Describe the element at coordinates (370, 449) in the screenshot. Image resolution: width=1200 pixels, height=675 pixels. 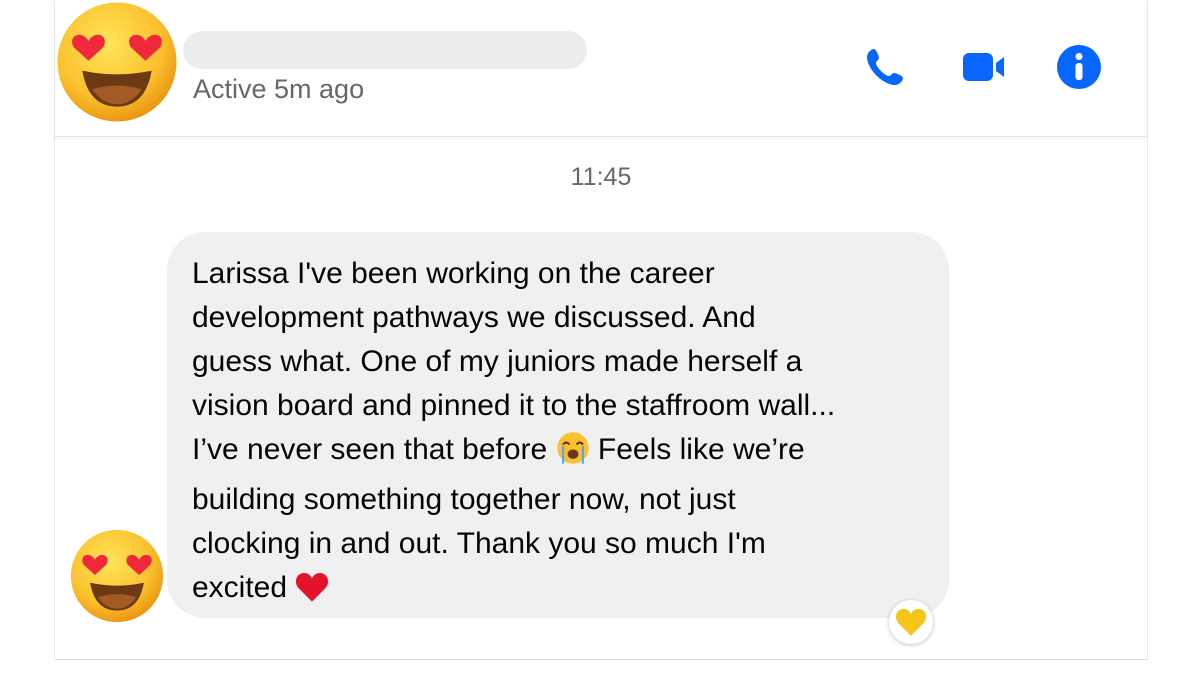
I see `message-line-part: I’ve never seen that before` at that location.